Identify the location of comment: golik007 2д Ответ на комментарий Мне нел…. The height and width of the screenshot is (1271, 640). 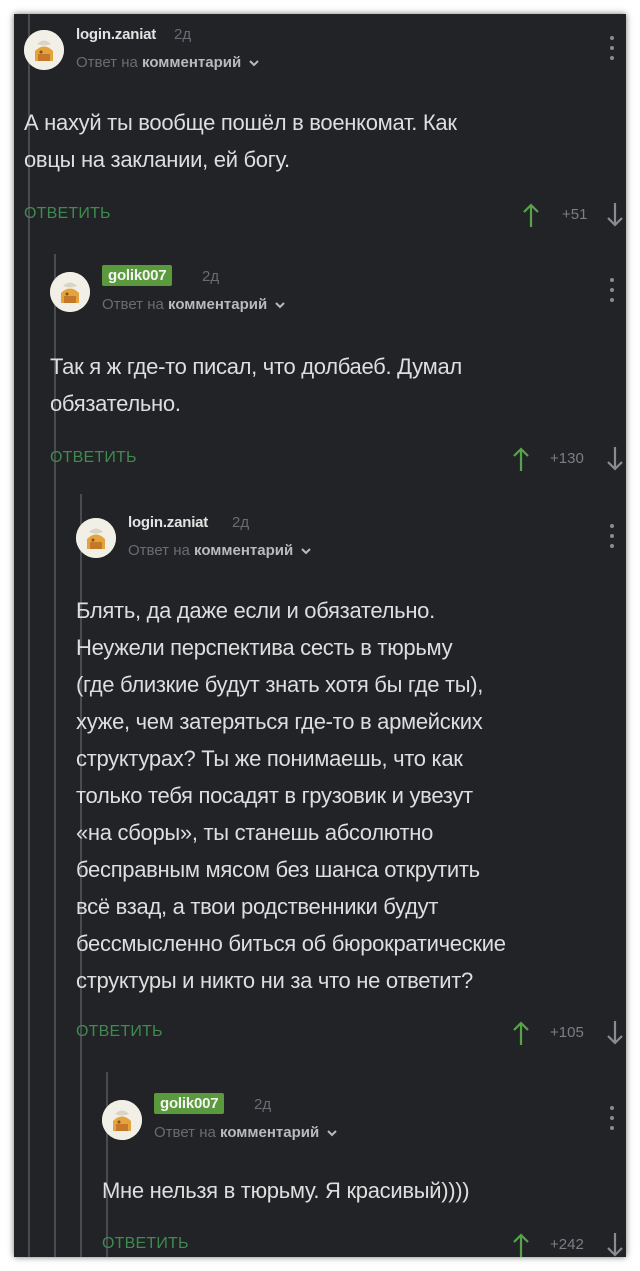
(364, 1174).